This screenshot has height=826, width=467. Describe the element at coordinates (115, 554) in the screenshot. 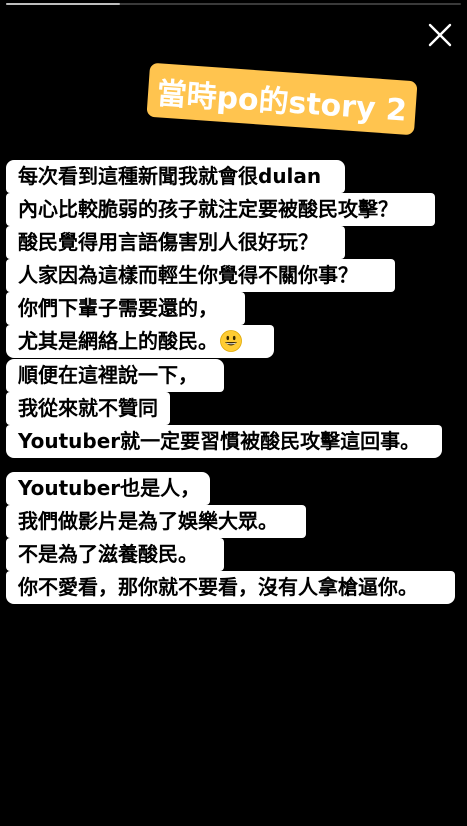

I see `text-line: 不是為了滋養酸民。` at that location.